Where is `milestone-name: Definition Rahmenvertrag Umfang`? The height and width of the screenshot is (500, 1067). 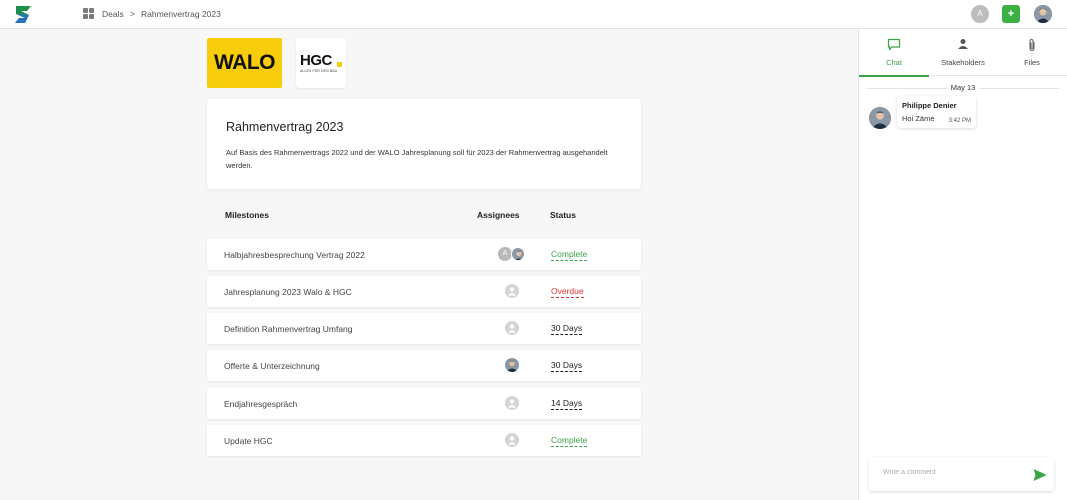
milestone-name: Definition Rahmenvertrag Umfang is located at coordinates (288, 329).